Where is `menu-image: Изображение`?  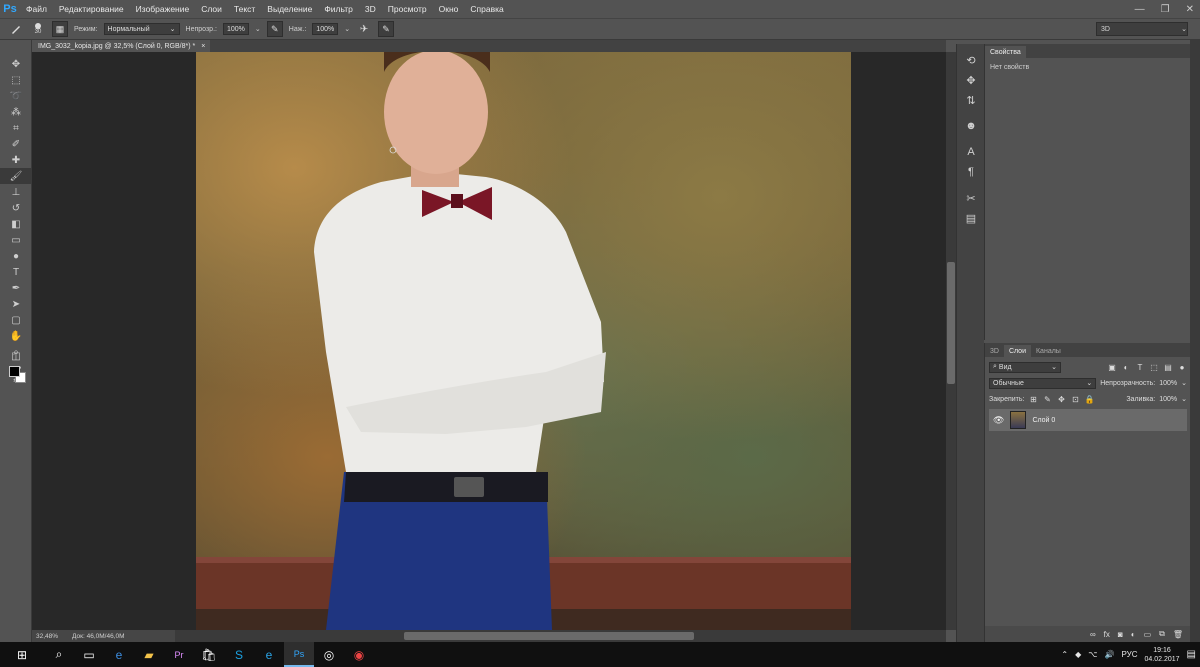
menu-image: Изображение is located at coordinates (163, 9).